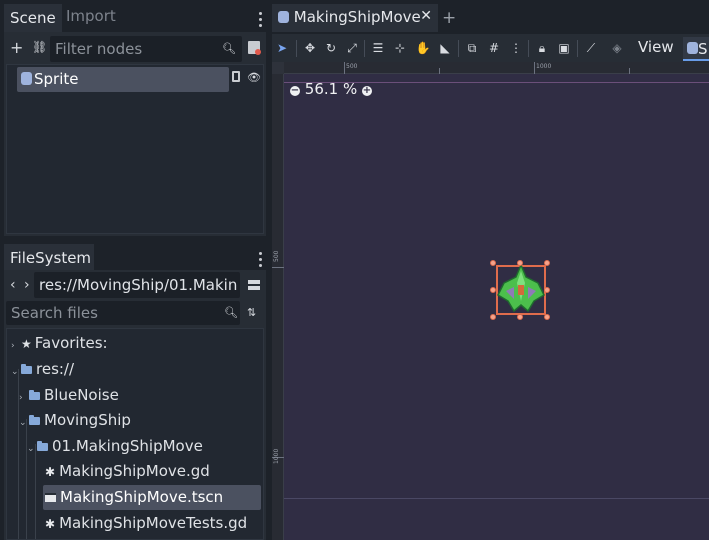  I want to click on folder-icon, so click(42, 446).